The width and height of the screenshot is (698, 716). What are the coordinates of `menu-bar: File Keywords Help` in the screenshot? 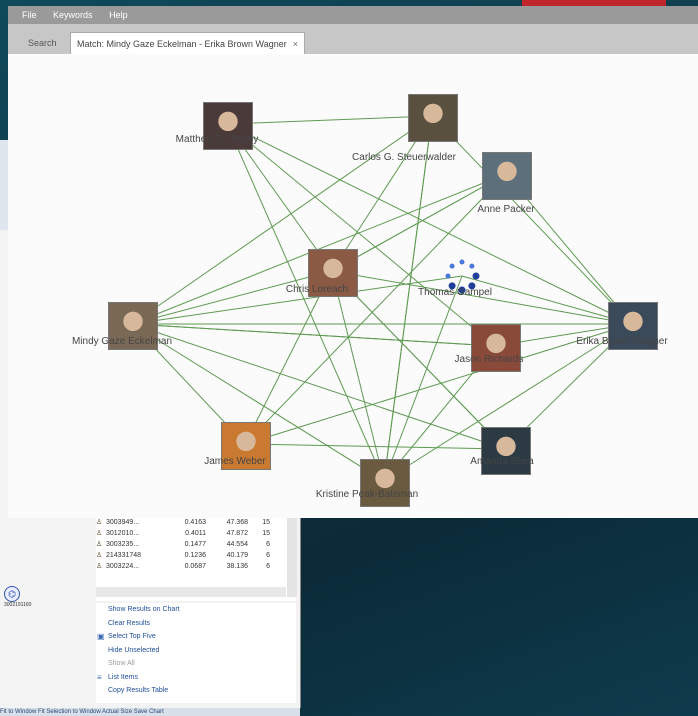 It's located at (353, 15).